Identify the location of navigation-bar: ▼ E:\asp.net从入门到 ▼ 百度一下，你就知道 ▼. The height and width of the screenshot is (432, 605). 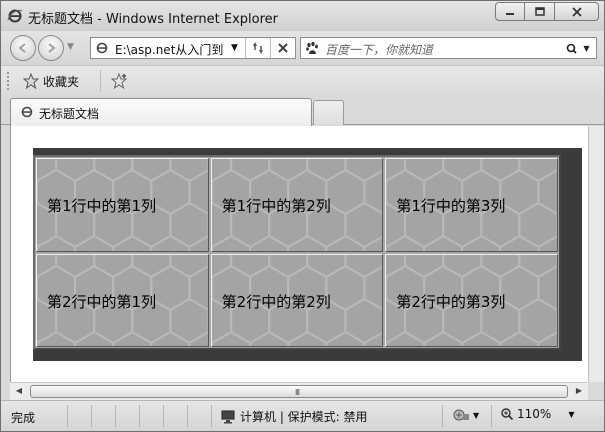
(302, 48).